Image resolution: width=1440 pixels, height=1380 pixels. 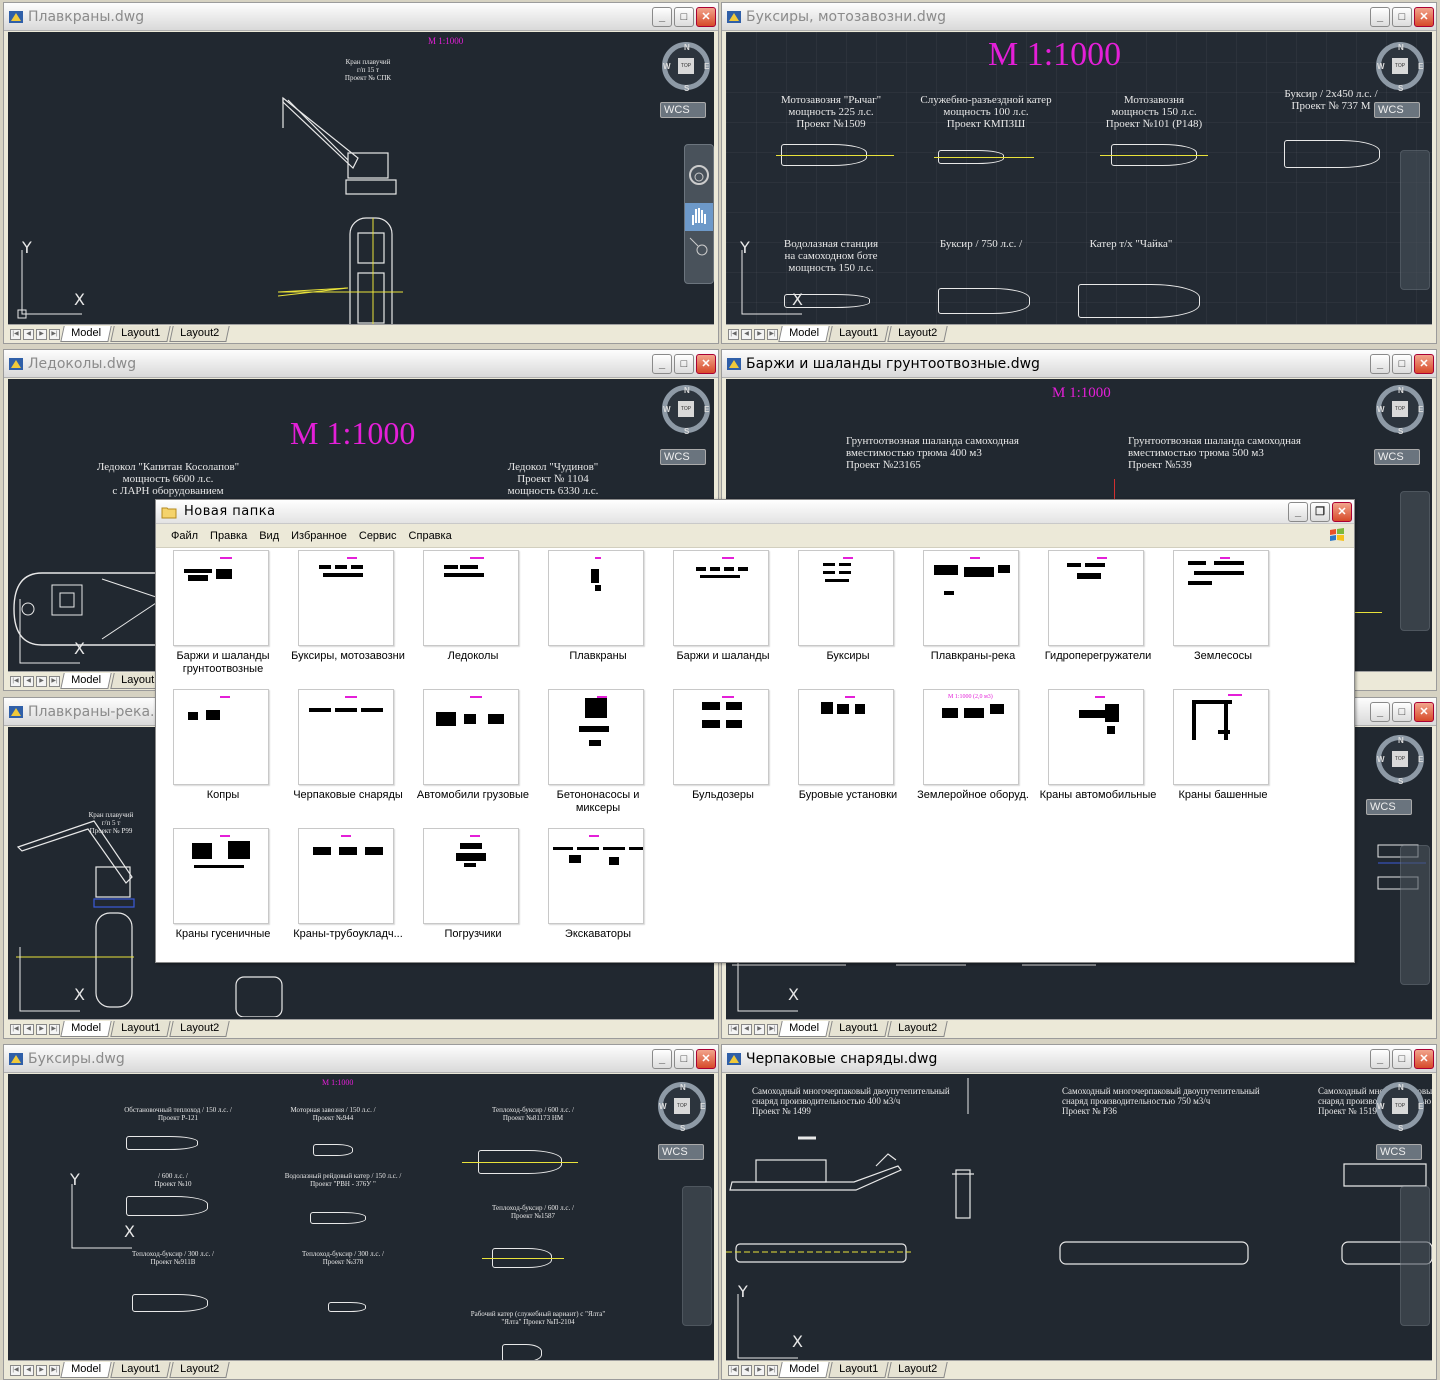 What do you see at coordinates (1320, 511) in the screenshot?
I see `restore-button: ❐` at bounding box center [1320, 511].